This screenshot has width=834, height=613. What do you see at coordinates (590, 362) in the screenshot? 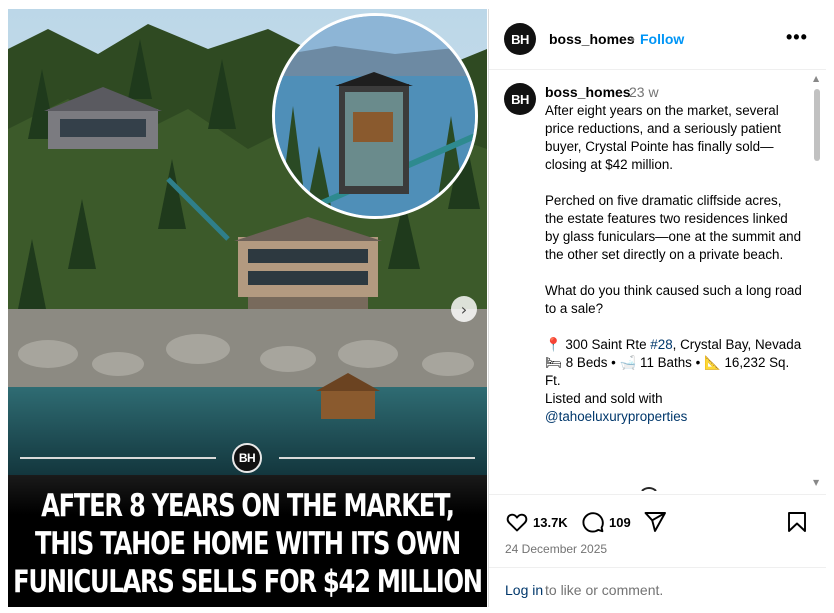
I see `beds-text: 8 Beds •` at bounding box center [590, 362].